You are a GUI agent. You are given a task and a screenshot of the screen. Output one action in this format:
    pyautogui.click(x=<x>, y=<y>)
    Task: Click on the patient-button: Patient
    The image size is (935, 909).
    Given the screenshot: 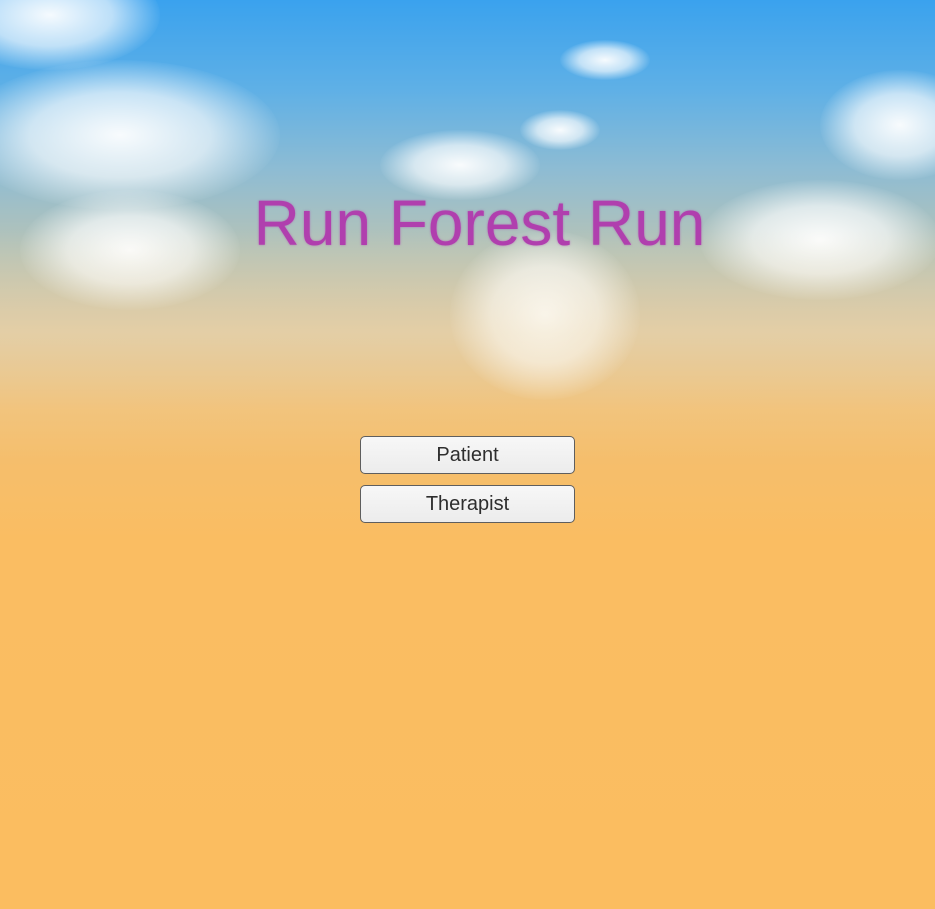 What is the action you would take?
    pyautogui.click(x=467, y=455)
    